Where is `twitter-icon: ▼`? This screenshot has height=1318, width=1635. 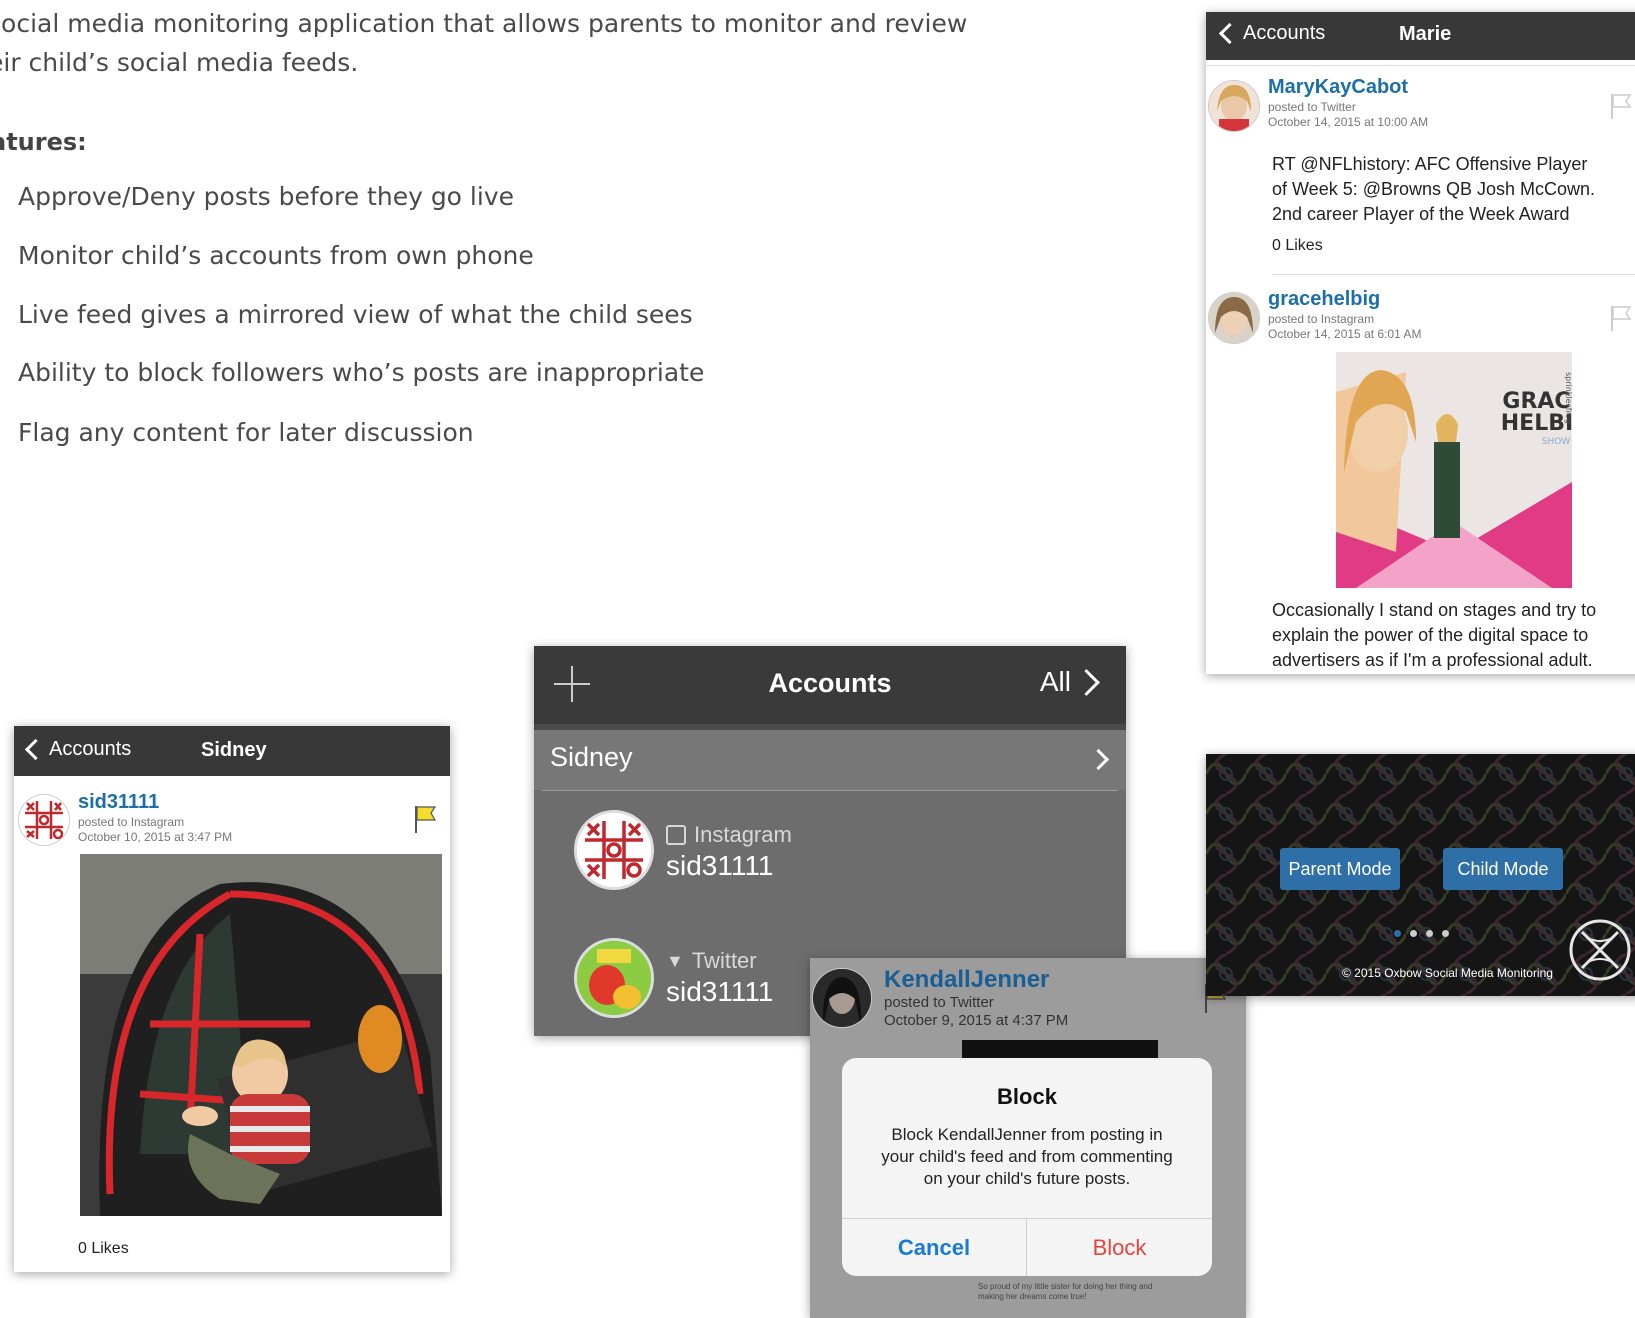
twitter-icon: ▼ is located at coordinates (675, 960).